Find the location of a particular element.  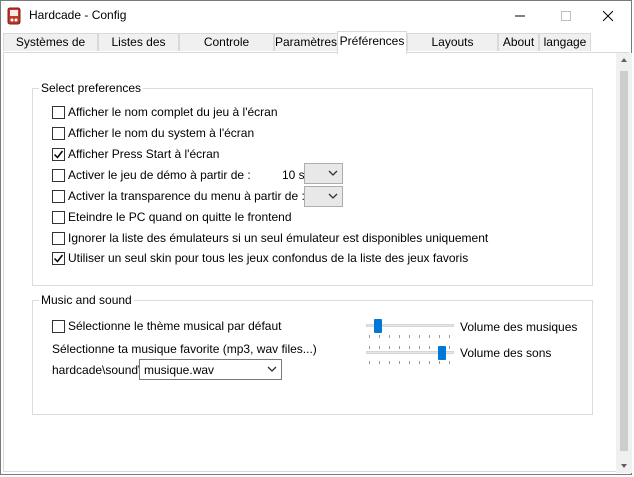

sound-volume-thumb is located at coordinates (442, 353).